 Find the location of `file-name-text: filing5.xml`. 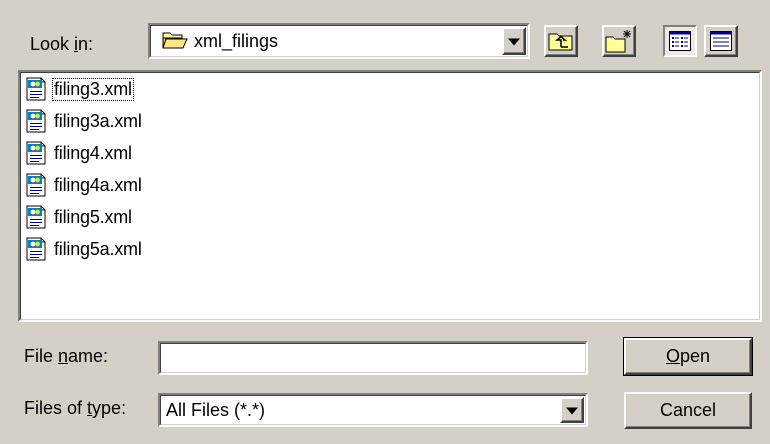

file-name-text: filing5.xml is located at coordinates (93, 216).